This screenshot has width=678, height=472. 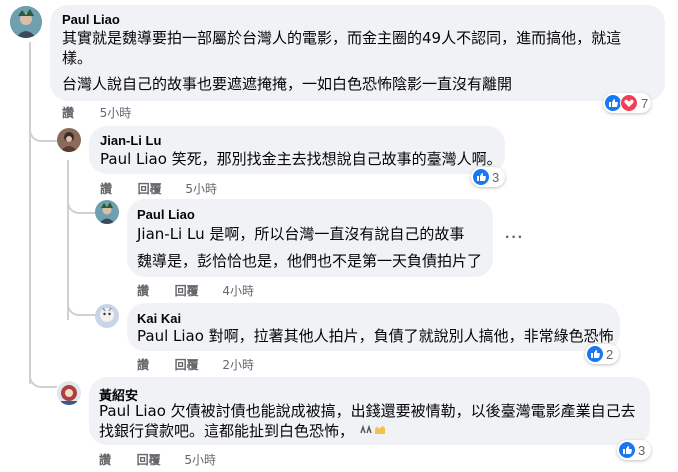 I want to click on mention-link: Jian-Li Lu, so click(x=171, y=234).